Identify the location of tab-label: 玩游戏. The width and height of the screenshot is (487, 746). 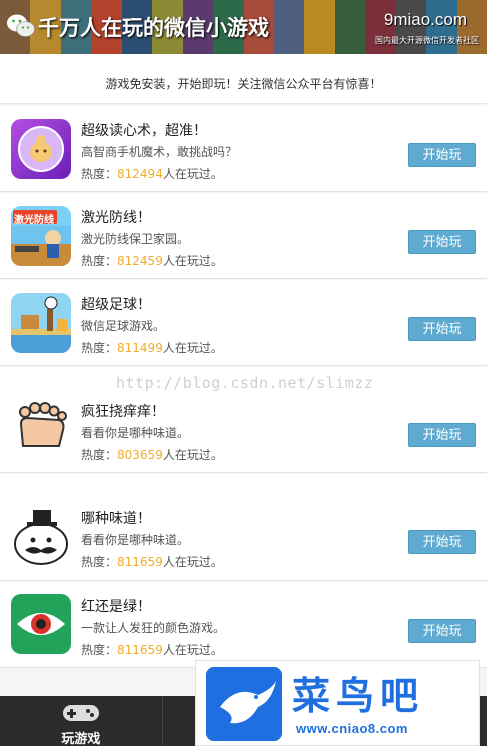
(81, 739).